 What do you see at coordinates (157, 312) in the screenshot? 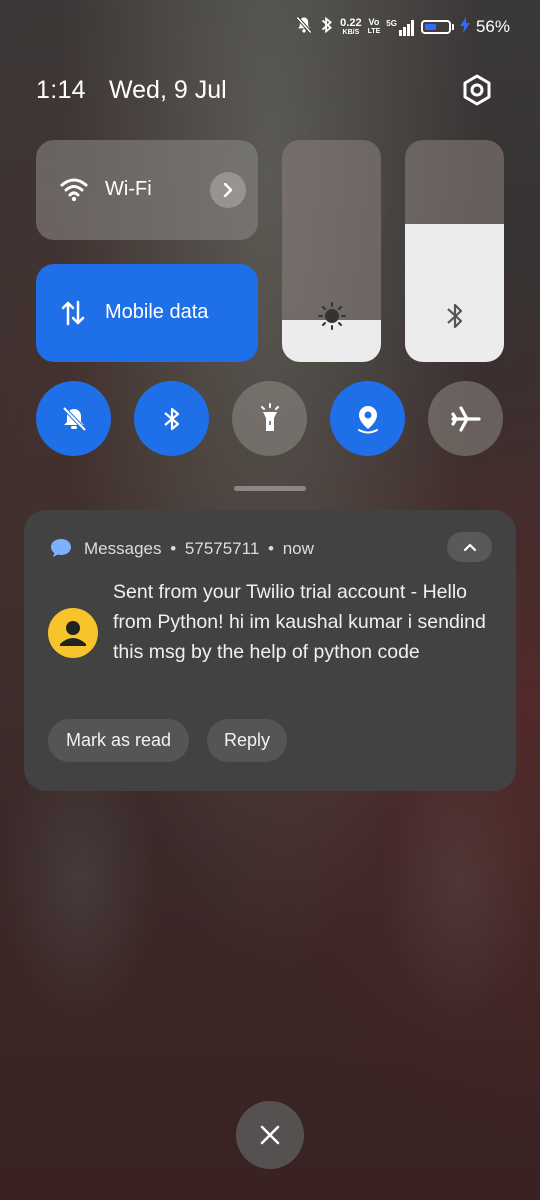
I see `mobile-data-label: Mobile data` at bounding box center [157, 312].